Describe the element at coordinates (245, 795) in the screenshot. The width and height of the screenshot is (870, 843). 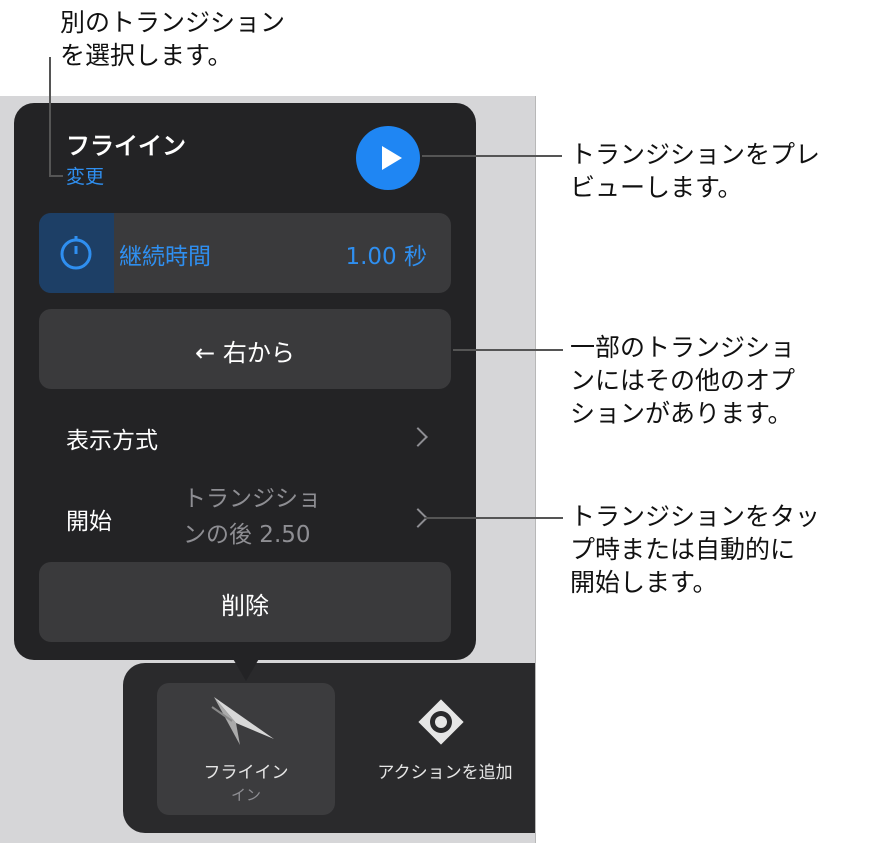
I see `fly-in-sub-label: イン` at that location.